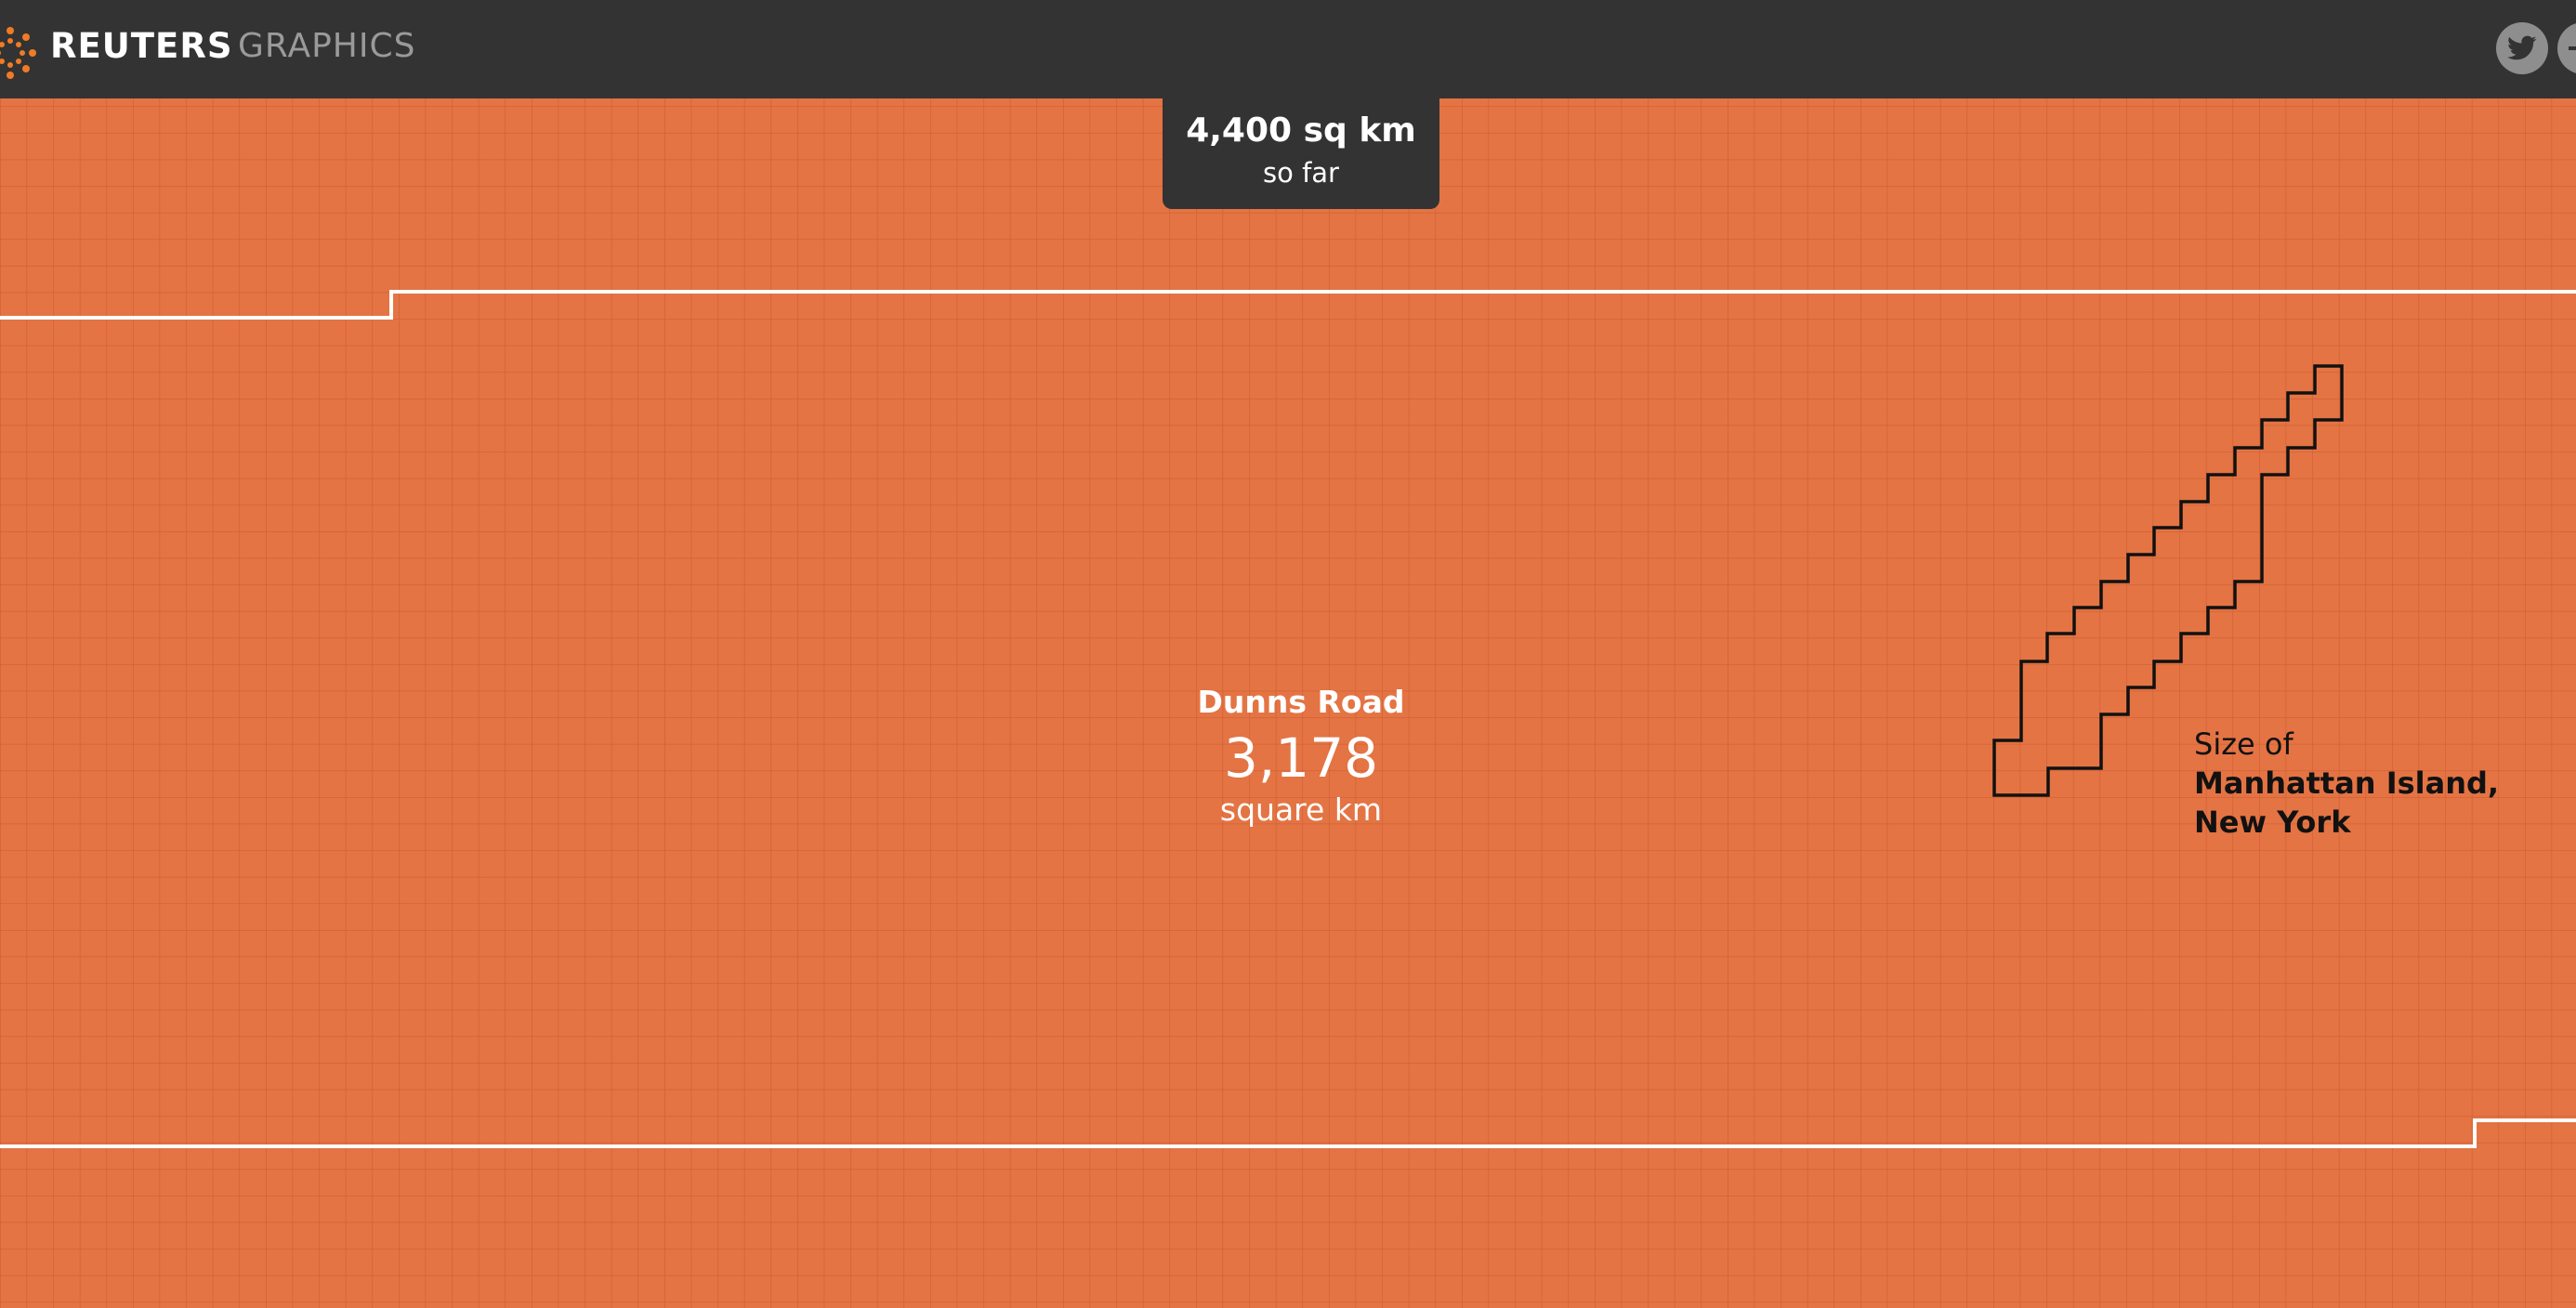 The width and height of the screenshot is (2576, 1308). What do you see at coordinates (2572, 48) in the screenshot?
I see `share-icon` at bounding box center [2572, 48].